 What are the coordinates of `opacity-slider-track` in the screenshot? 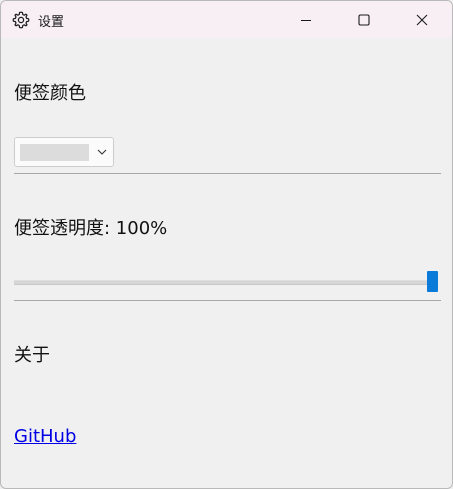 It's located at (226, 282).